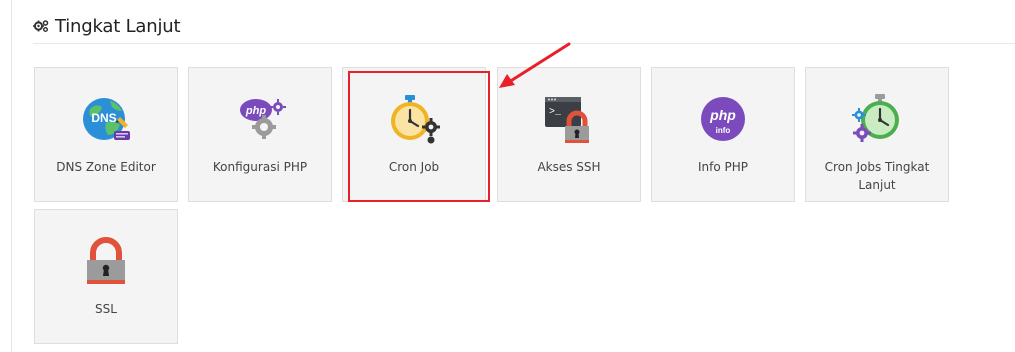  Describe the element at coordinates (260, 167) in the screenshot. I see `tile-label: Konfigurasi PHP` at that location.